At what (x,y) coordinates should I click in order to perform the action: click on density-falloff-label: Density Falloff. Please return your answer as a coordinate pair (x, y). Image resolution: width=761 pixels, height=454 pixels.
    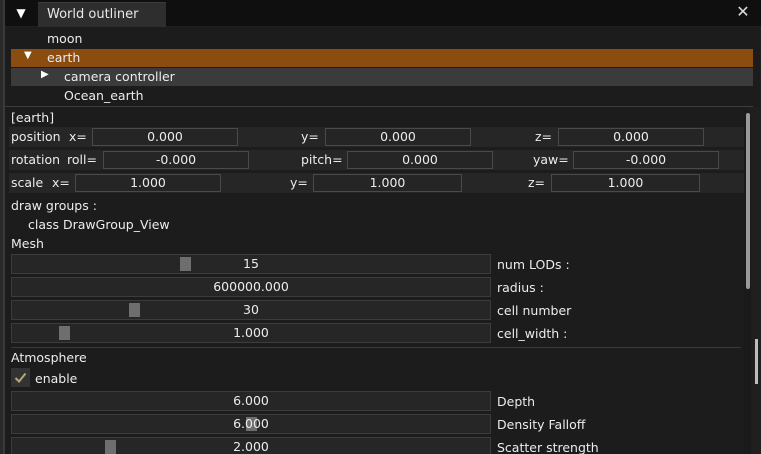
    Looking at the image, I should click on (541, 424).